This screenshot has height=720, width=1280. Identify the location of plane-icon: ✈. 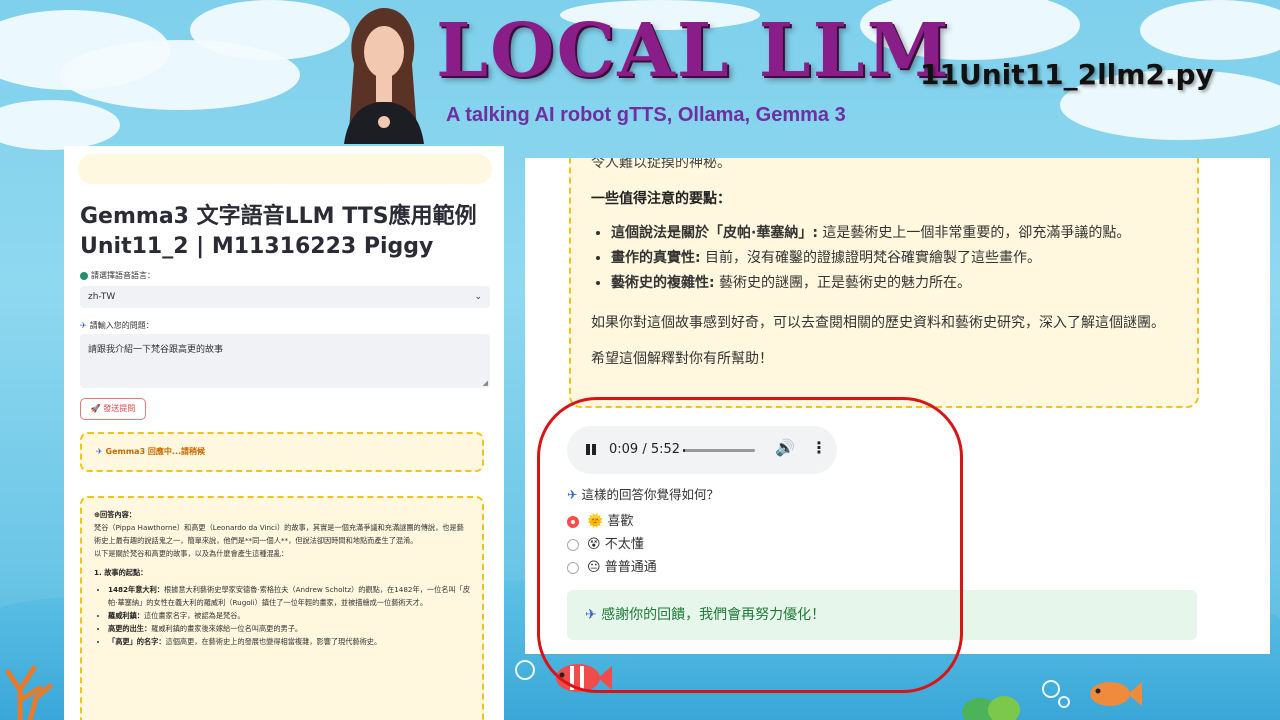
(99, 451).